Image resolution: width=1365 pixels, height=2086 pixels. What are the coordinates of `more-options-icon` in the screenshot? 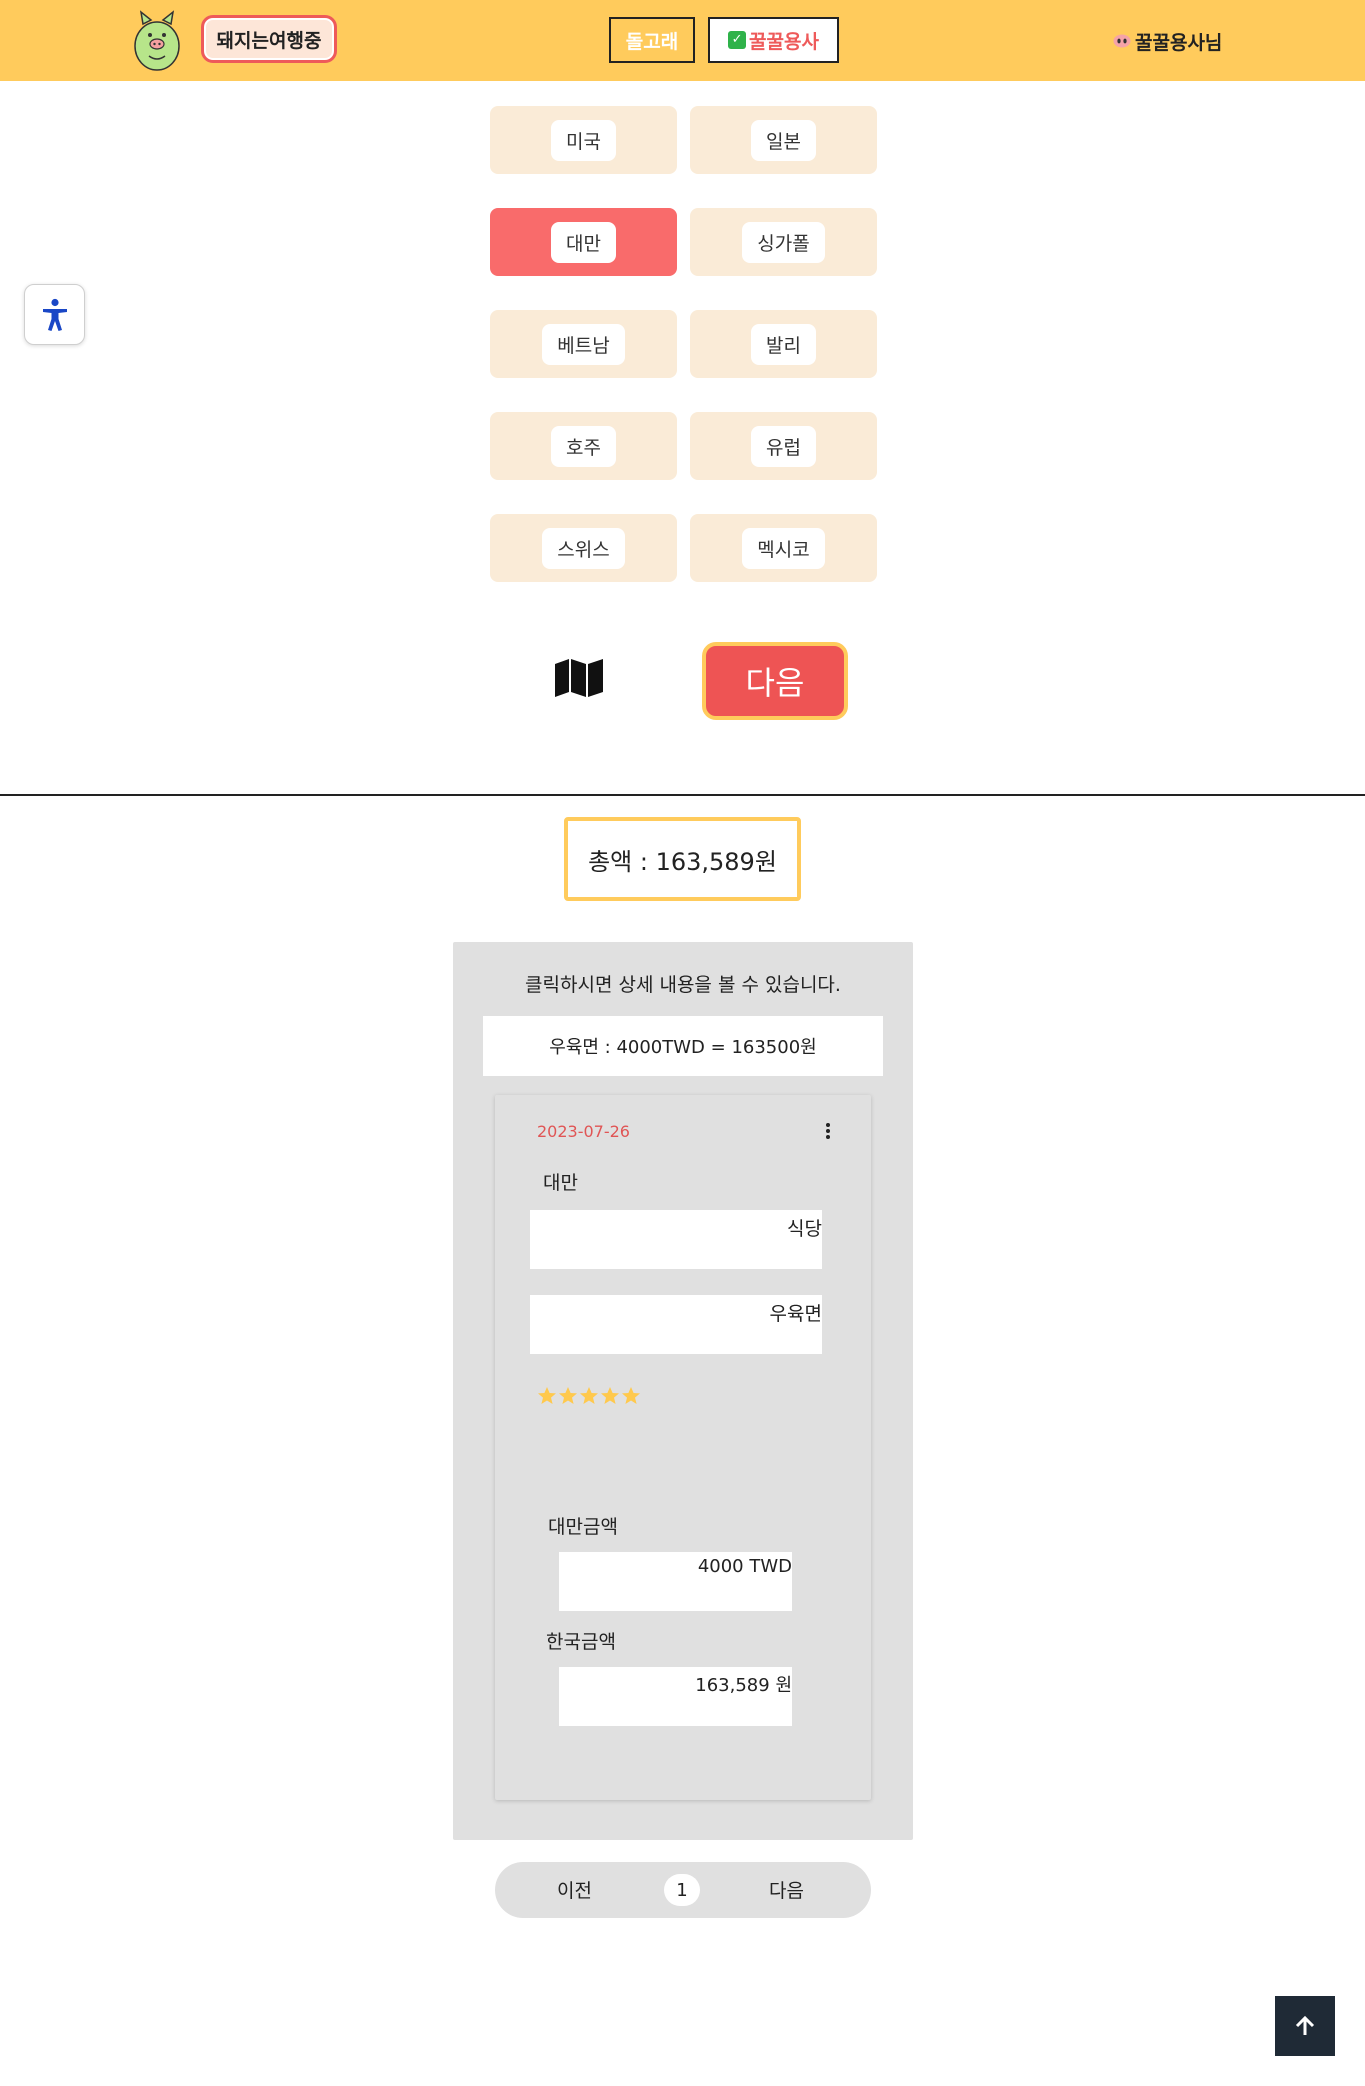 It's located at (828, 1131).